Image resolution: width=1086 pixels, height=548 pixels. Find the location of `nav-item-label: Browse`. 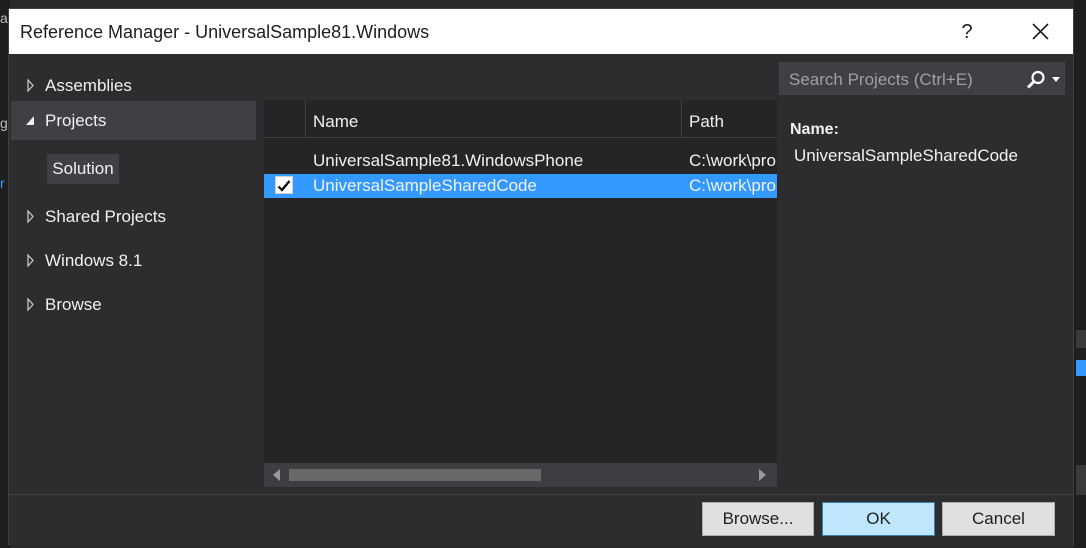

nav-item-label: Browse is located at coordinates (73, 304).